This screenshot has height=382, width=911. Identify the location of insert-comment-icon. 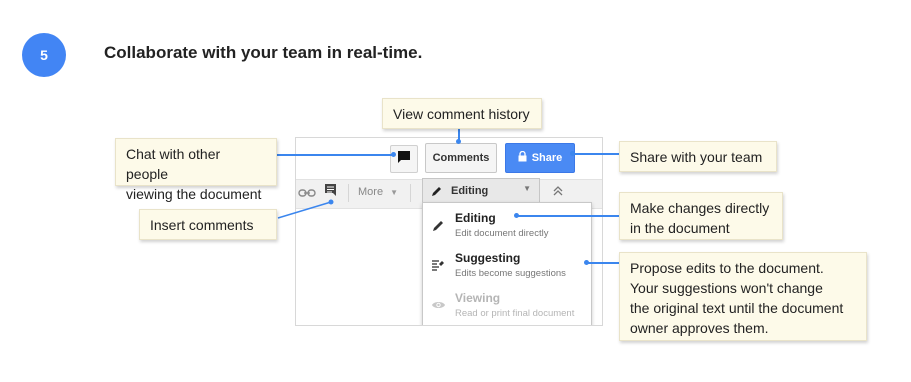
(330, 192).